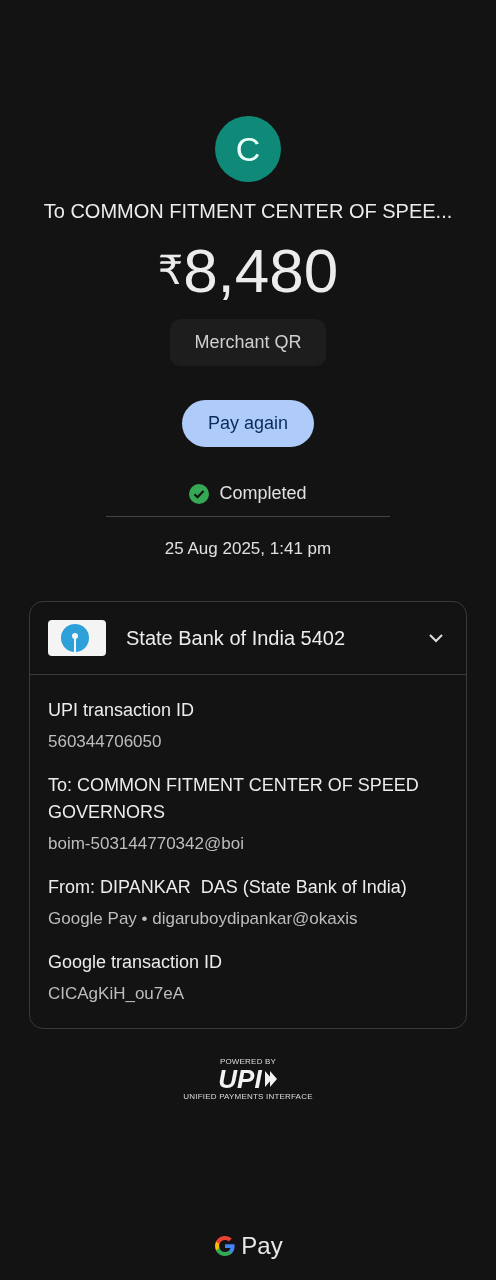 Image resolution: width=496 pixels, height=1280 pixels. I want to click on detail-label: To: COMMON FITMENT CENTER OF SPEED GOVERNORS, so click(234, 799).